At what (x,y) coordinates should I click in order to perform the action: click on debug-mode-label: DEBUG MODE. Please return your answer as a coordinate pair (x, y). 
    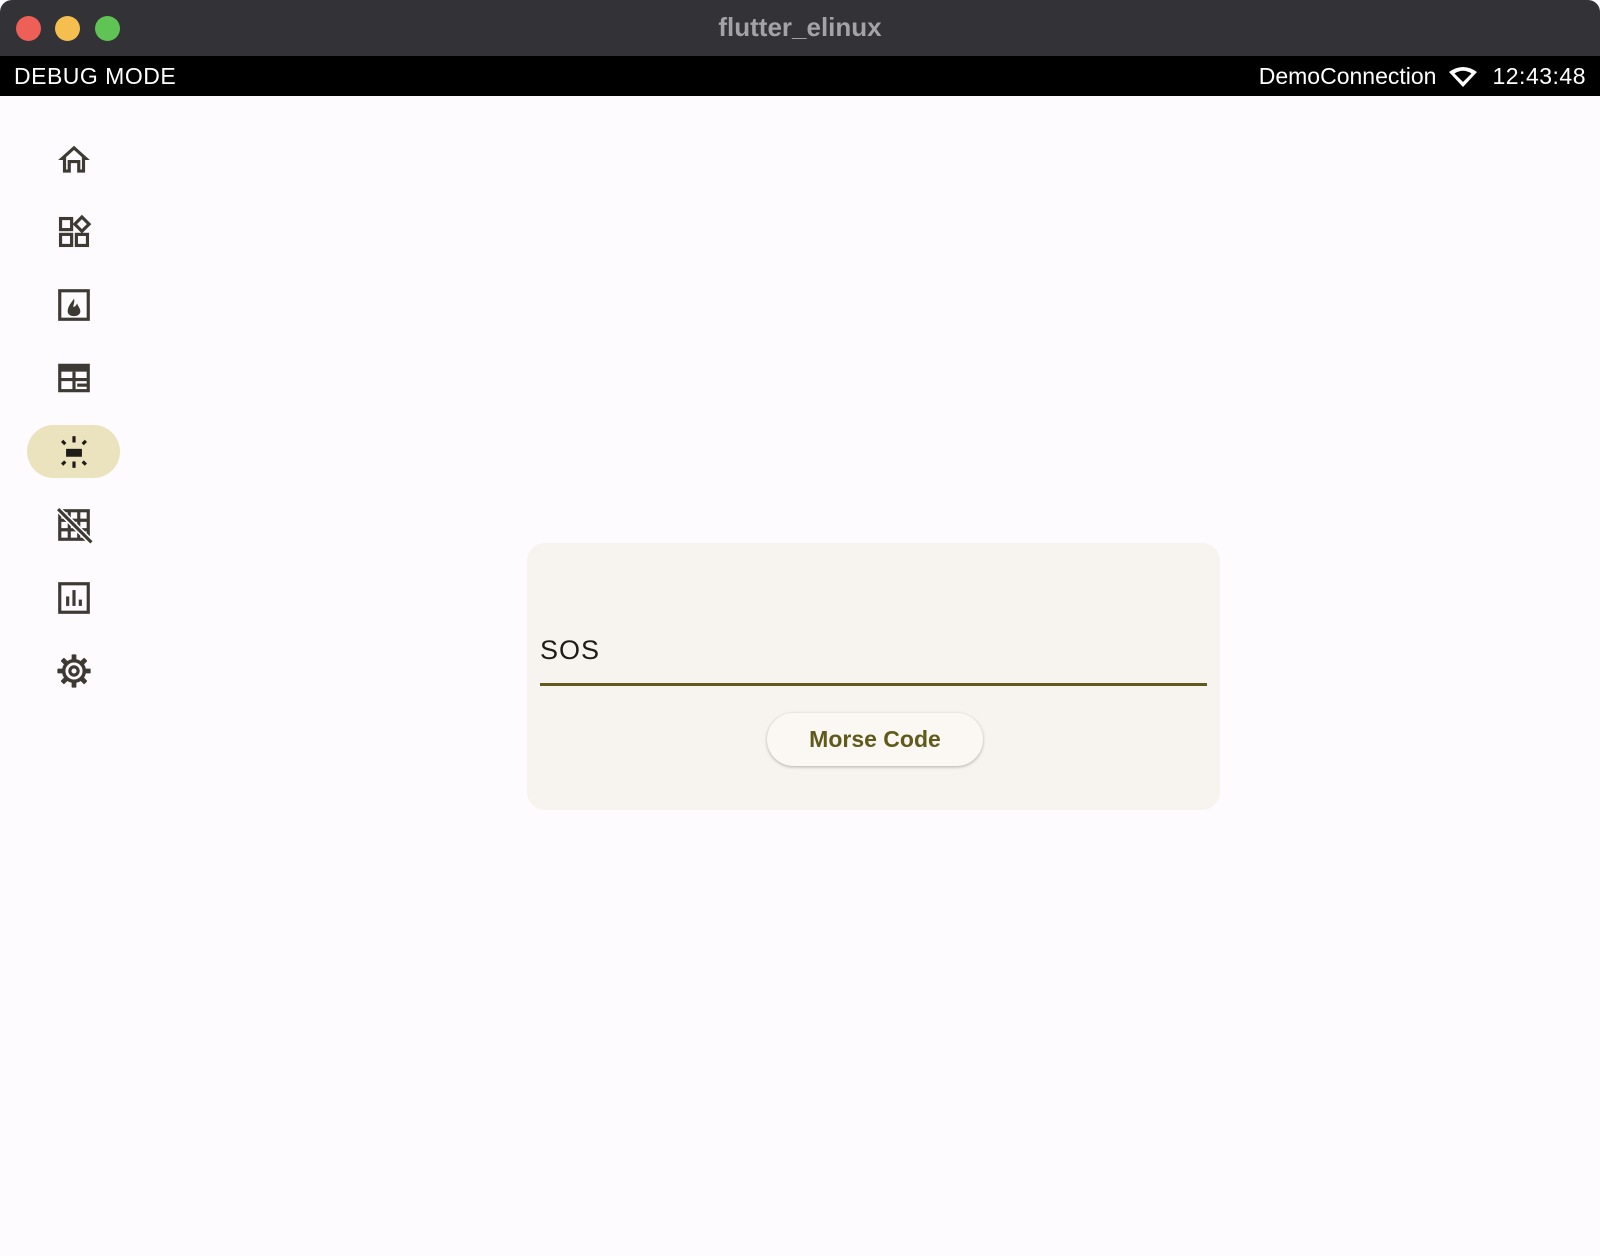
    Looking at the image, I should click on (95, 76).